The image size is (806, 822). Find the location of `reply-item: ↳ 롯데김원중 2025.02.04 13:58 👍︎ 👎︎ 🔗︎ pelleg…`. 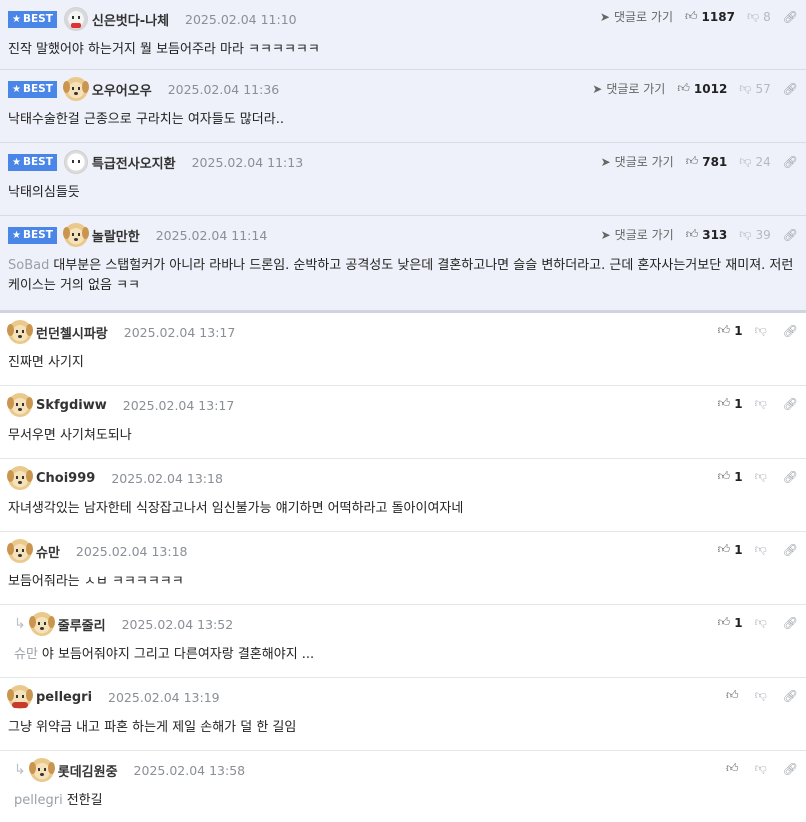

reply-item: ↳ 롯데김원중 2025.02.04 13:58 👍︎ 👎︎ 🔗︎ pelleg… is located at coordinates (403, 786).